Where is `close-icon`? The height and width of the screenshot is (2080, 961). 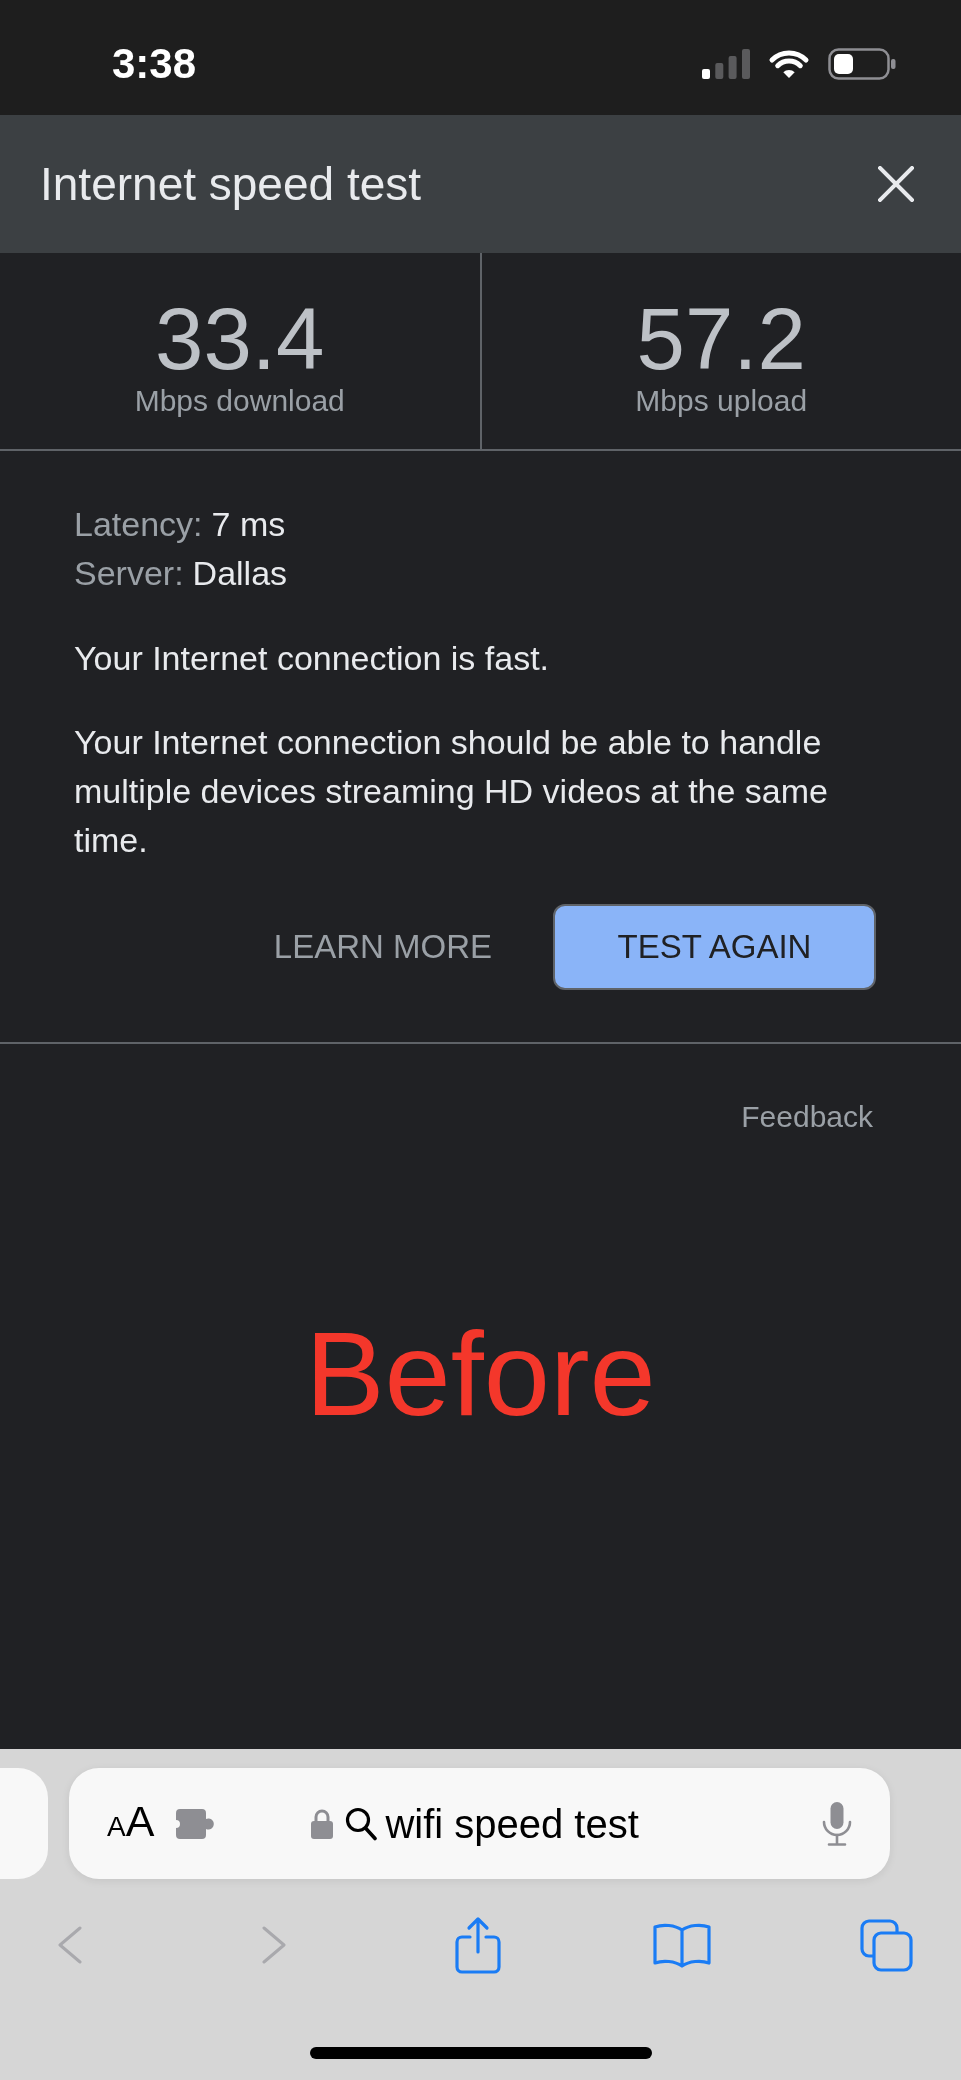
close-icon is located at coordinates (896, 184).